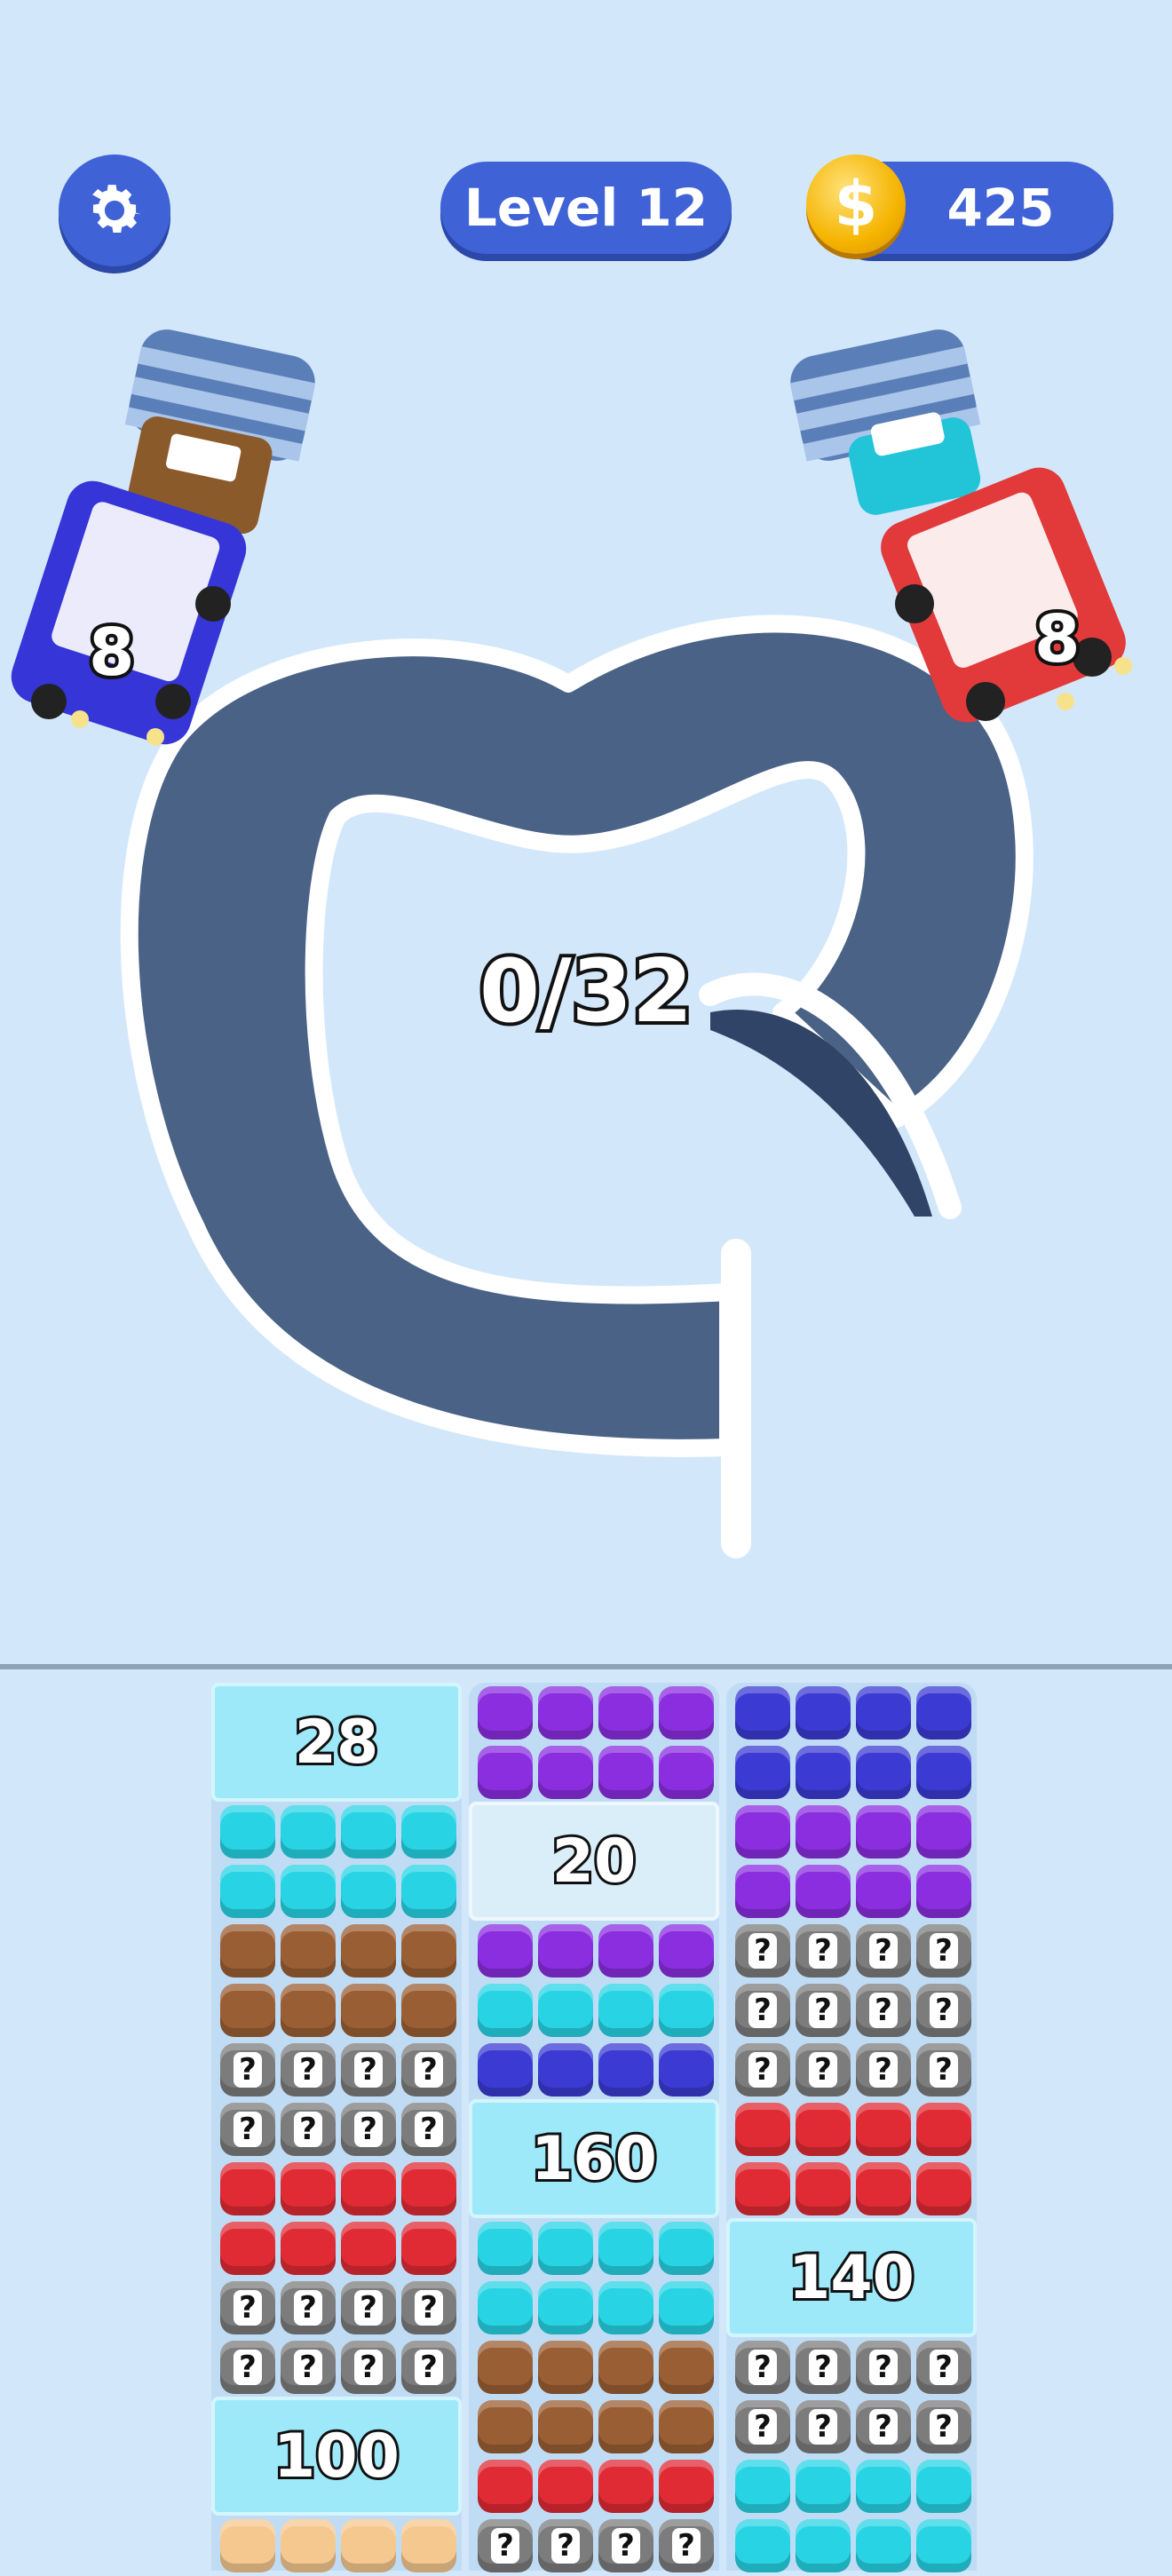 This screenshot has width=1172, height=2576. I want to click on peach-block, so click(369, 2545).